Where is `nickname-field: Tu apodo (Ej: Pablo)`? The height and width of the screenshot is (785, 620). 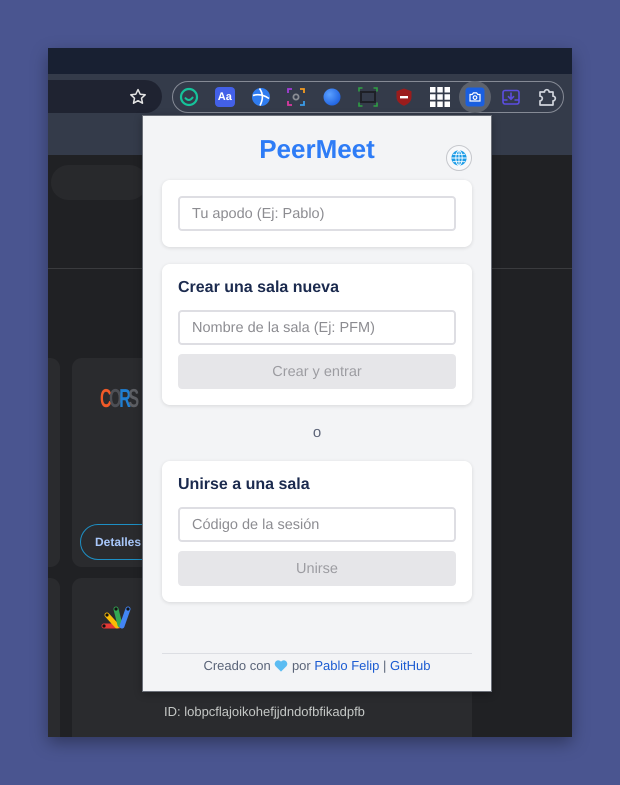
nickname-field: Tu apodo (Ej: Pablo) is located at coordinates (317, 213).